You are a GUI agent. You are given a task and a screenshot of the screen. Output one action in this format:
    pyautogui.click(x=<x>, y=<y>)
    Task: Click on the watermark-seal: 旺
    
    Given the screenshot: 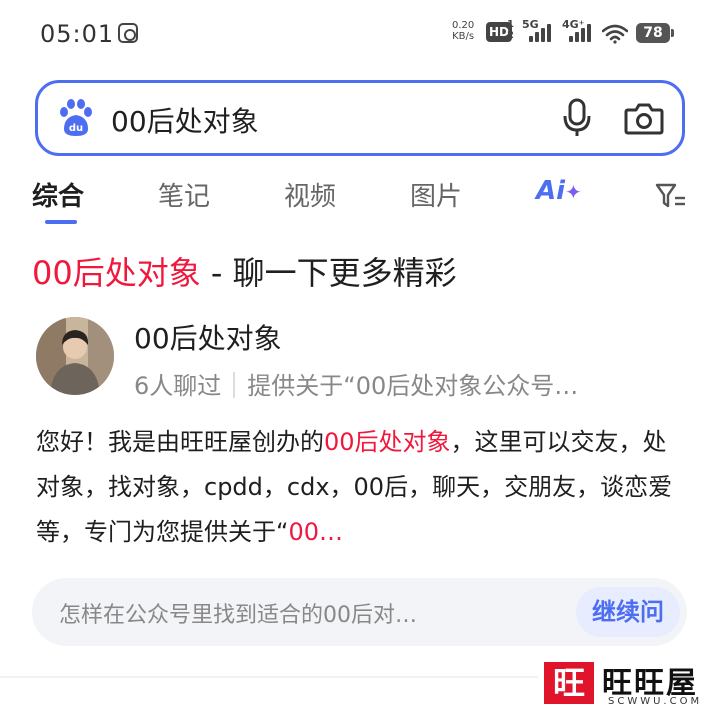 What is the action you would take?
    pyautogui.click(x=569, y=683)
    